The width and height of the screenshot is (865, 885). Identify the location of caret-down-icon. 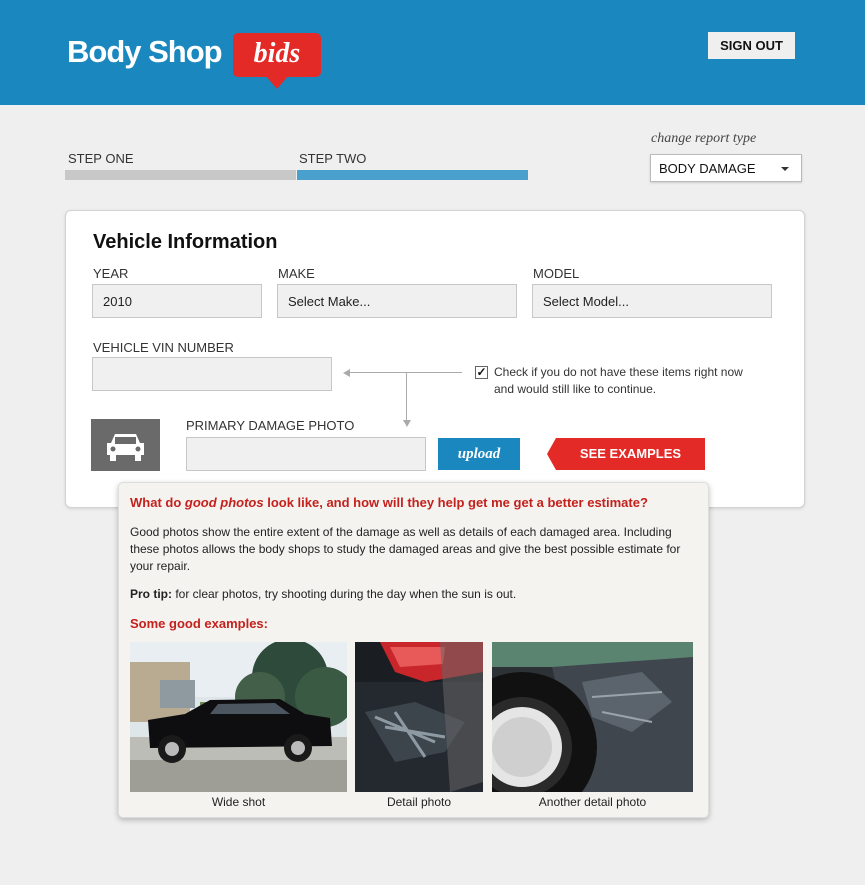
(785, 169).